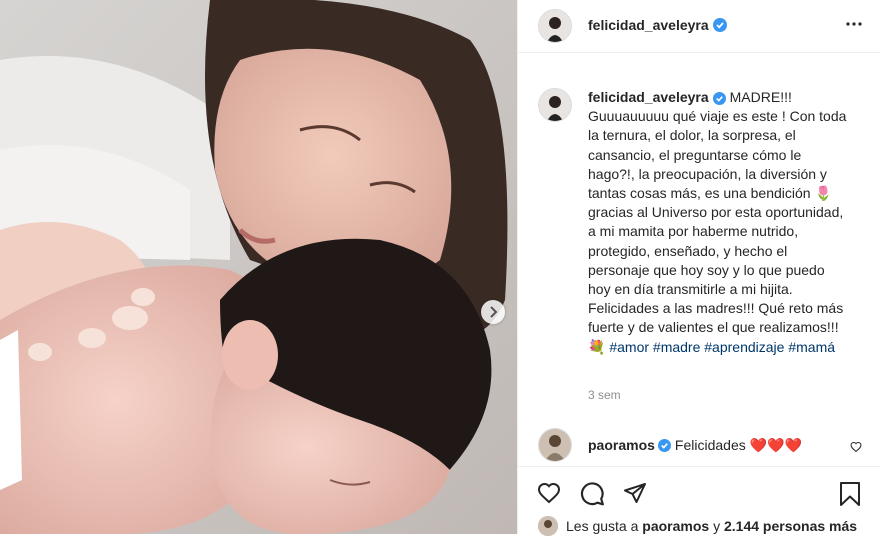  Describe the element at coordinates (555, 105) in the screenshot. I see `caption-avatar` at that location.